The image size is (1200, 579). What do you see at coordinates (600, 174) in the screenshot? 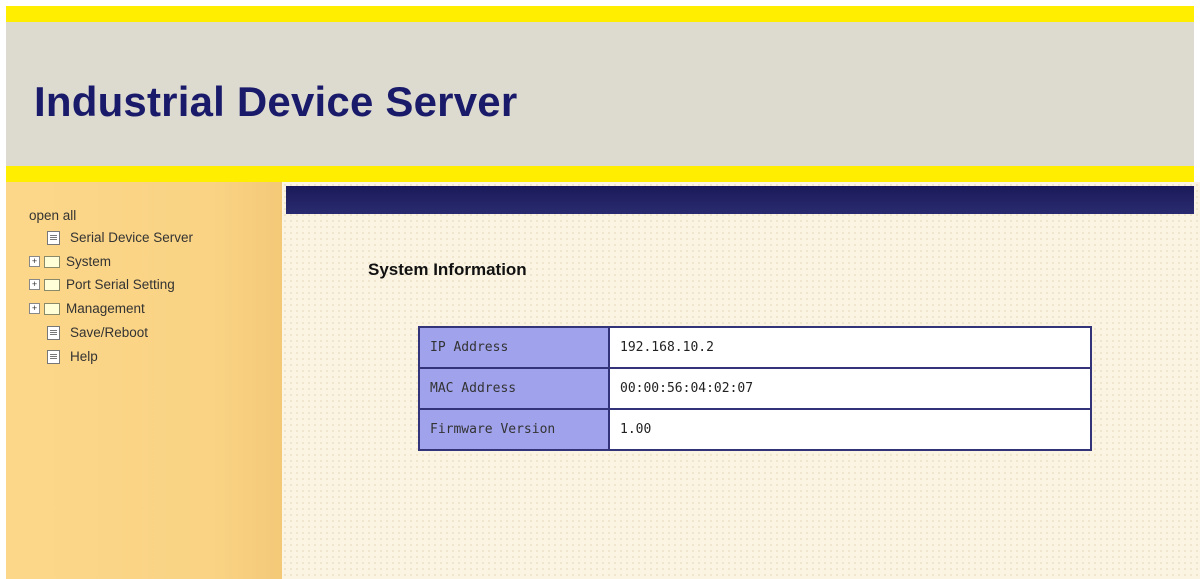
I see `header-accent-bar-bottom` at bounding box center [600, 174].